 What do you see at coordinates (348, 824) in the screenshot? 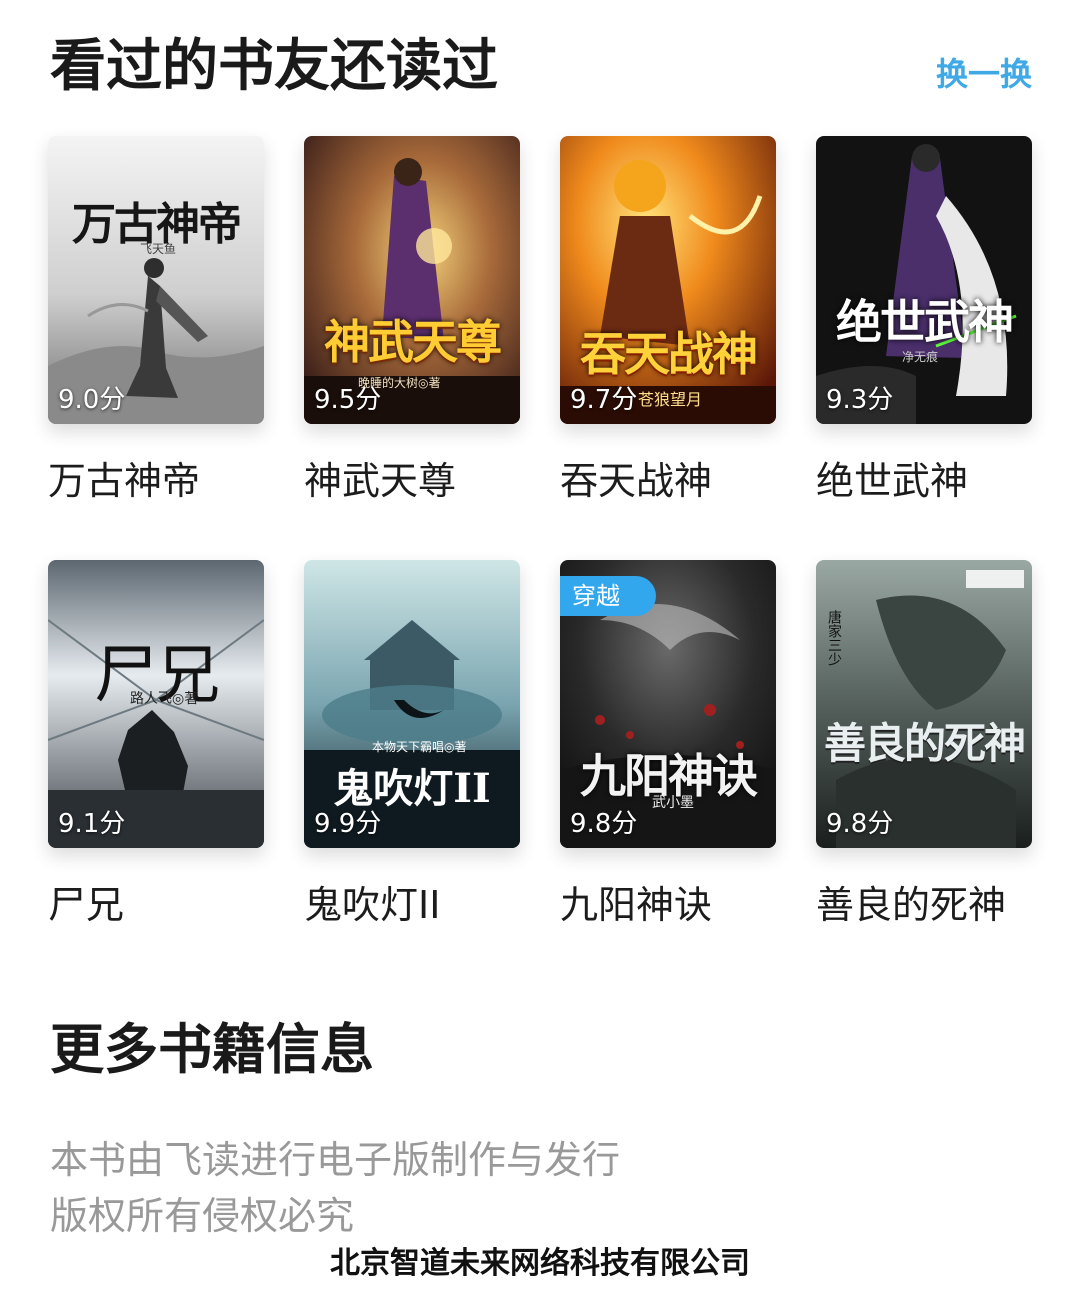
I see `book-score: 9.9分` at bounding box center [348, 824].